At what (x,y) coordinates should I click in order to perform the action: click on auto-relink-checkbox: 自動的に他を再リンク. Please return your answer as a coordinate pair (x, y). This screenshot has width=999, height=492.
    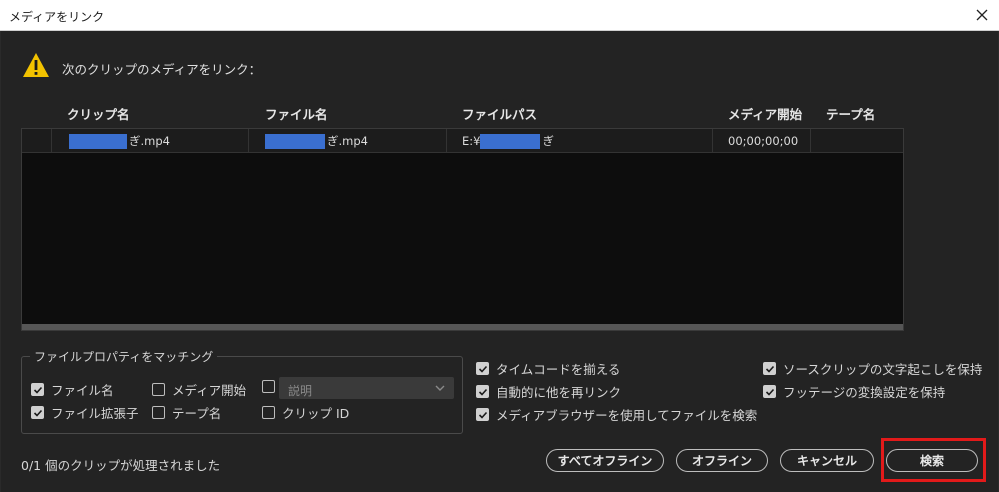
    Looking at the image, I should click on (548, 391).